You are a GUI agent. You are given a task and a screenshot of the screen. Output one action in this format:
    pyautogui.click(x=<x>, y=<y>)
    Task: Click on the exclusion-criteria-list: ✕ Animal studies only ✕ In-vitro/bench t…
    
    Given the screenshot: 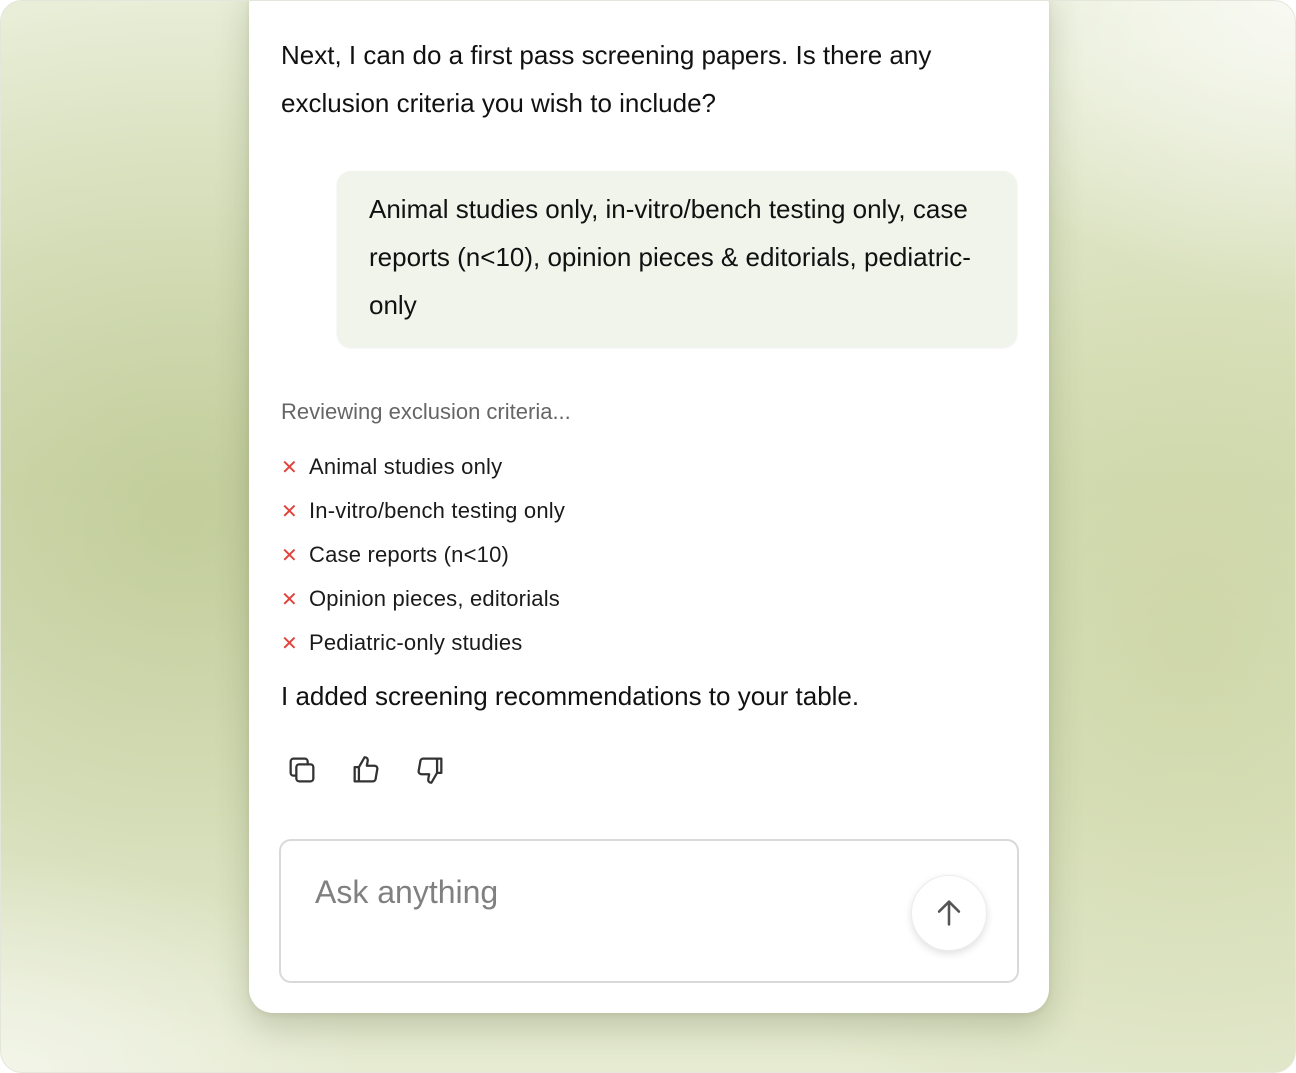 What is the action you would take?
    pyautogui.click(x=423, y=555)
    